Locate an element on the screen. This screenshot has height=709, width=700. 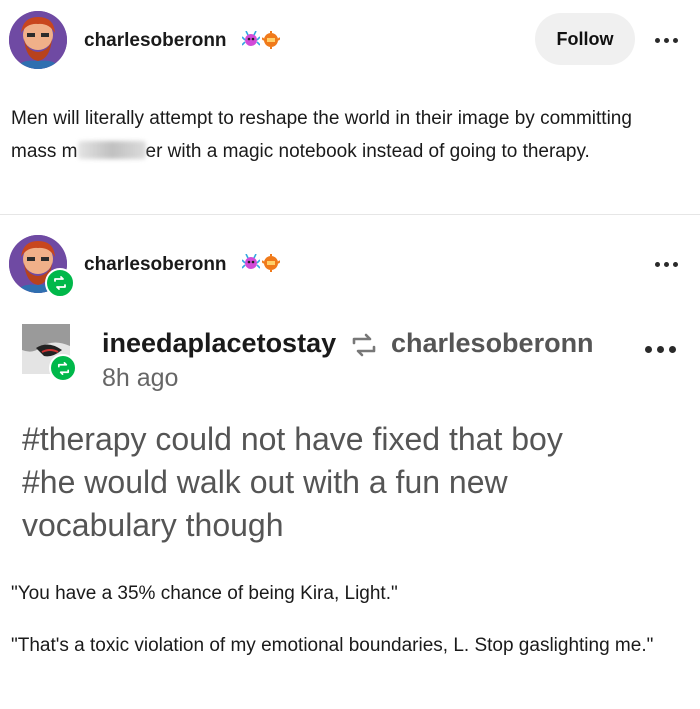
avatar-image is located at coordinates (38, 40).